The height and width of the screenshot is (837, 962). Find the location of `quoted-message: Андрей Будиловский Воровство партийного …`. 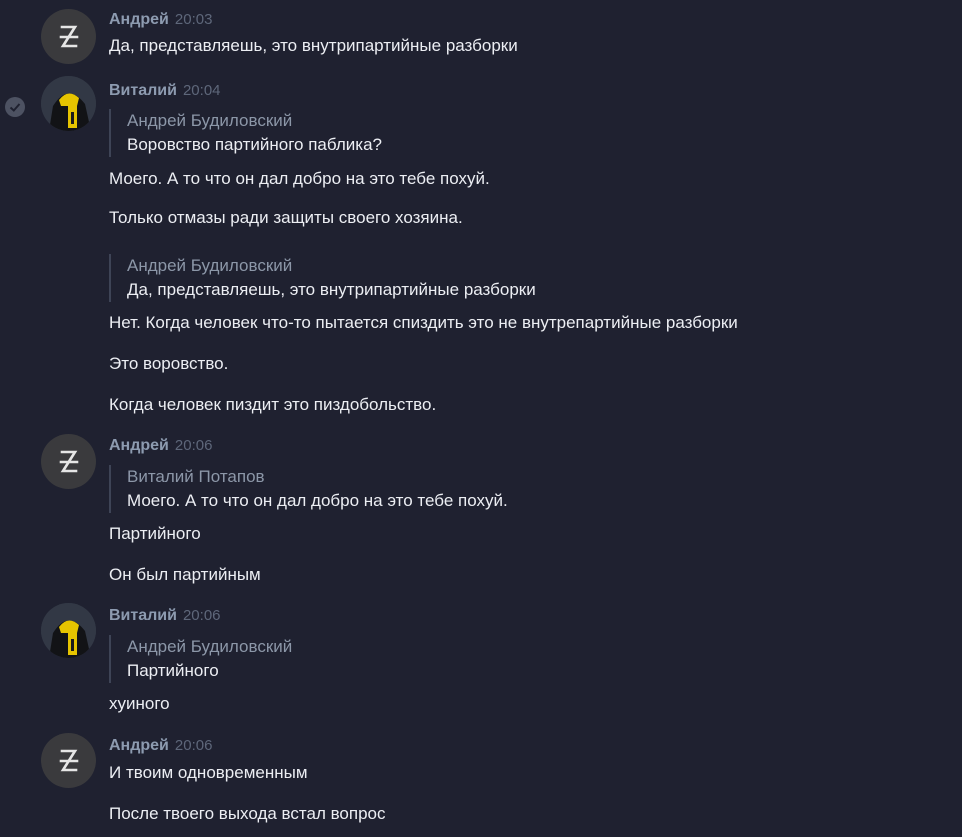

quoted-message: Андрей Будиловский Воровство партийного … is located at coordinates (245, 133).